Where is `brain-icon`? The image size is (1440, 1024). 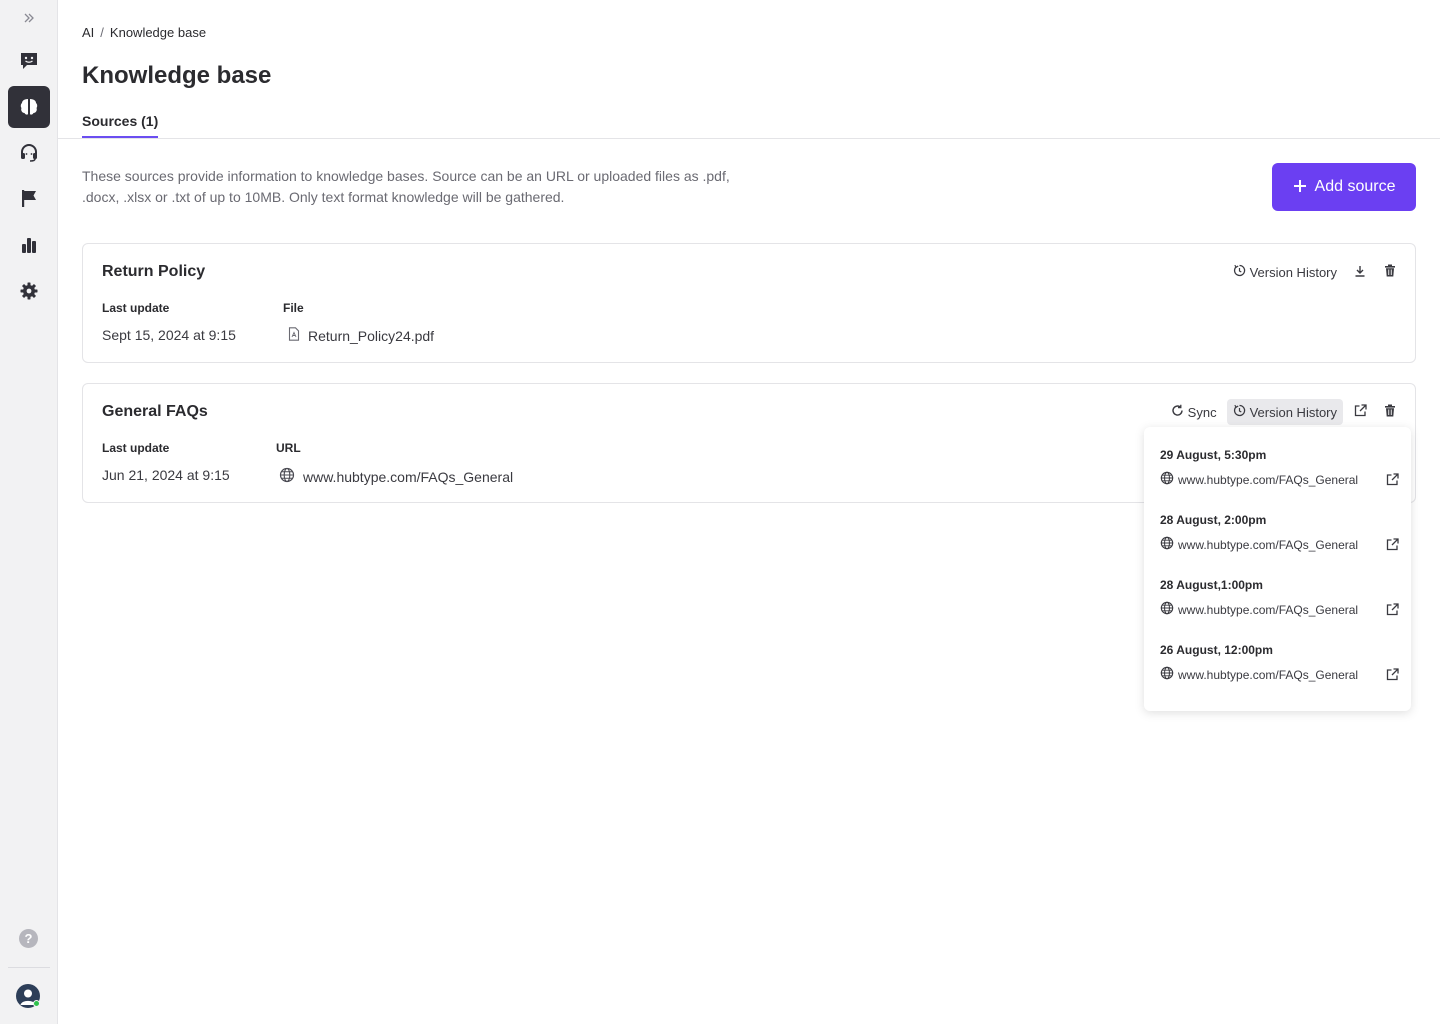
brain-icon is located at coordinates (29, 107).